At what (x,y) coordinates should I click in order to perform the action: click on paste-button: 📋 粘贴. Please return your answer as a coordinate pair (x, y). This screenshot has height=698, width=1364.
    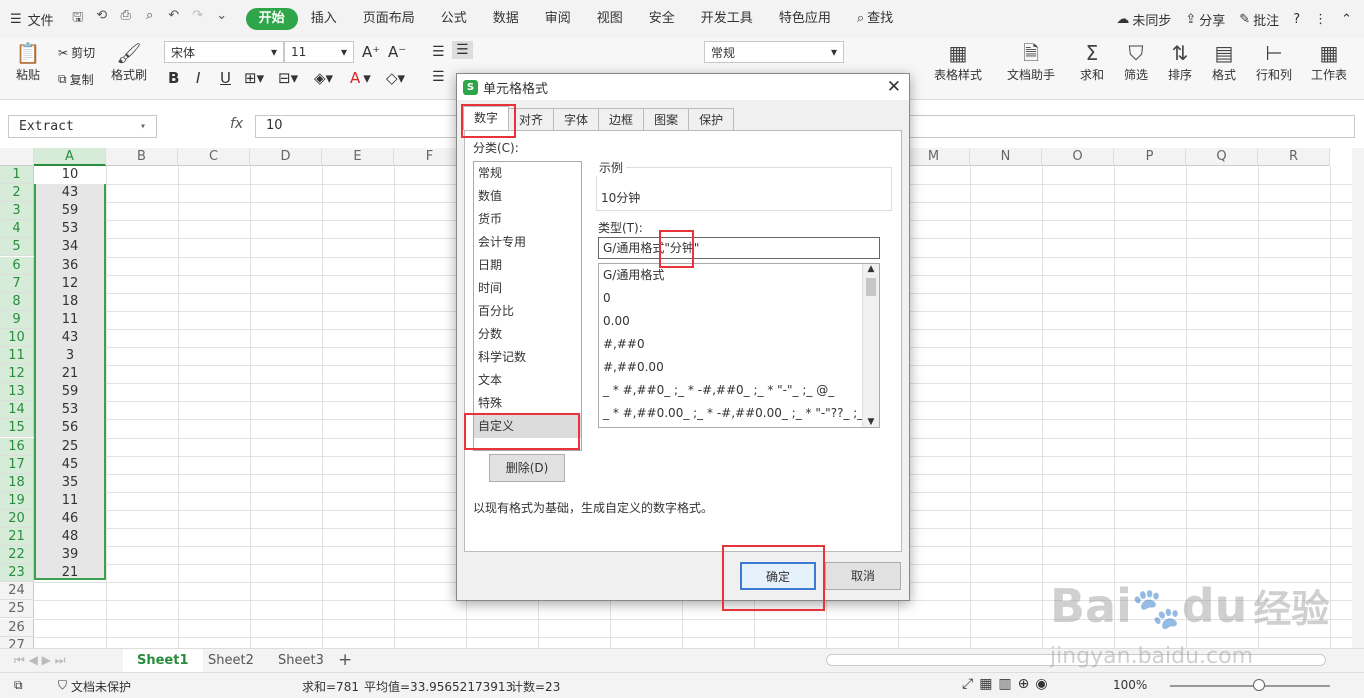
    Looking at the image, I should click on (28, 61).